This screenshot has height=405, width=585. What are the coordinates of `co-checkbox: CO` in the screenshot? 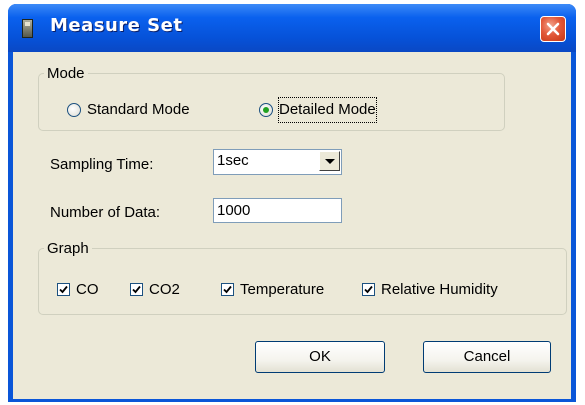 It's located at (87, 290).